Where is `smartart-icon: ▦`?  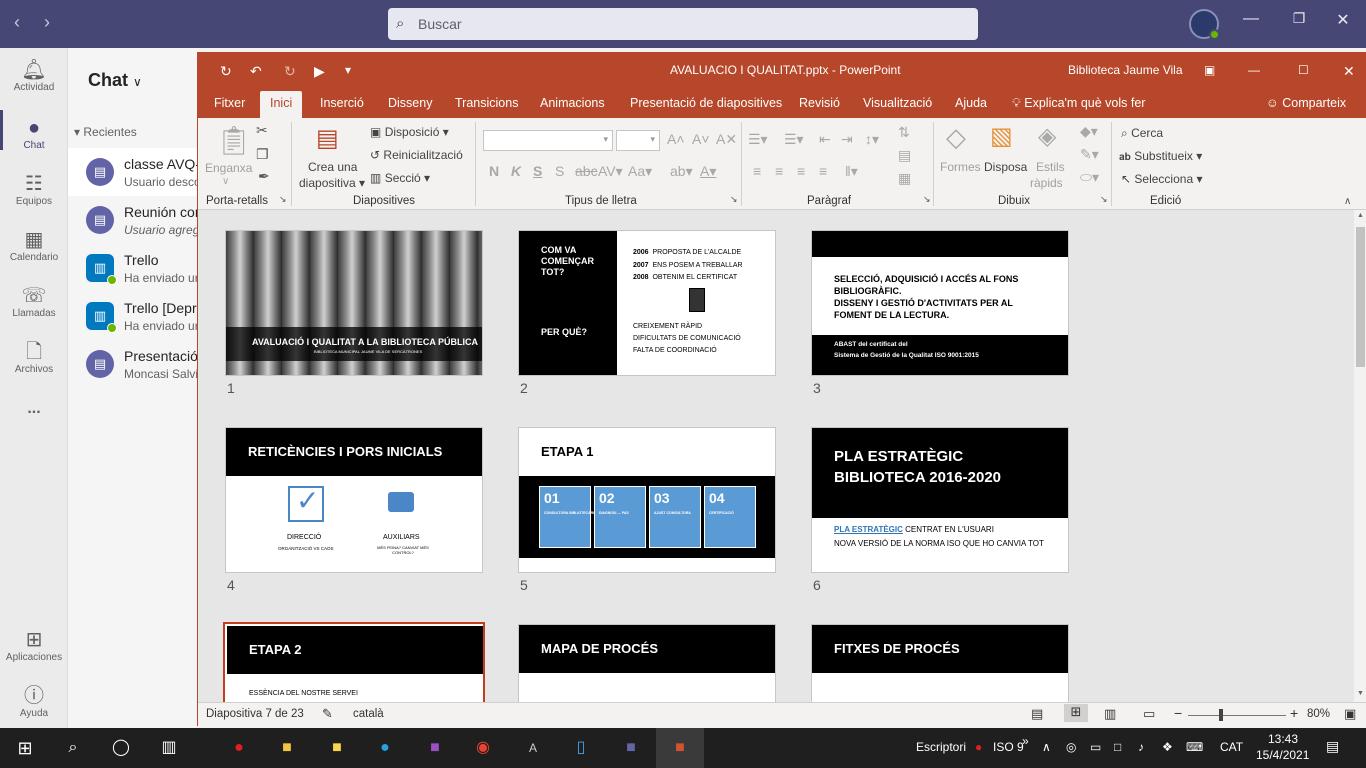
smartart-icon: ▦ is located at coordinates (904, 178).